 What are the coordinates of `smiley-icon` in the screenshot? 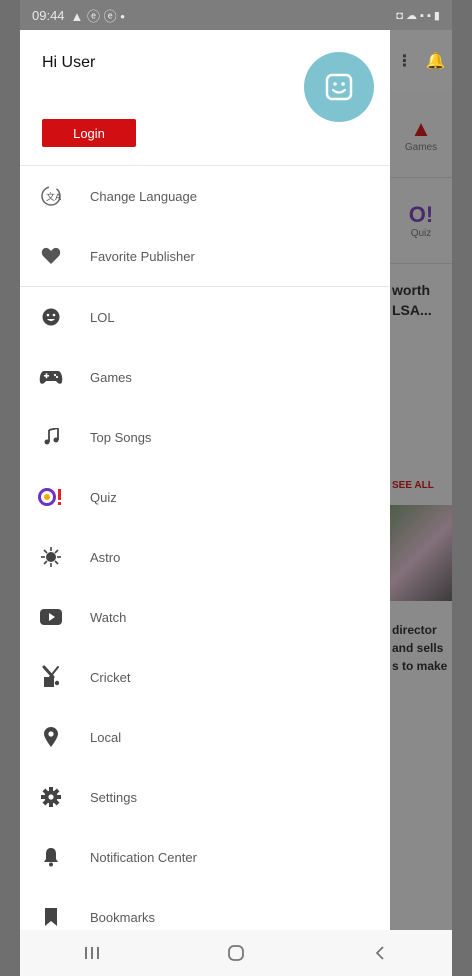 It's located at (51, 317).